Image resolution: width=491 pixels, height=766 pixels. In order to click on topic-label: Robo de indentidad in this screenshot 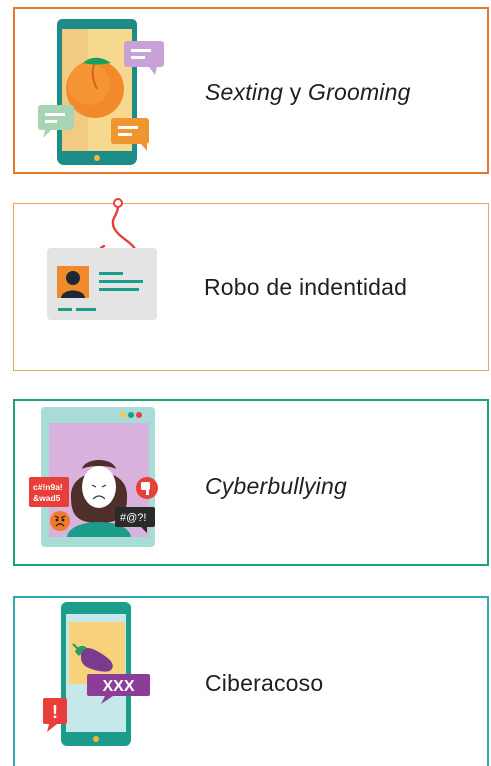, I will do `click(306, 287)`.